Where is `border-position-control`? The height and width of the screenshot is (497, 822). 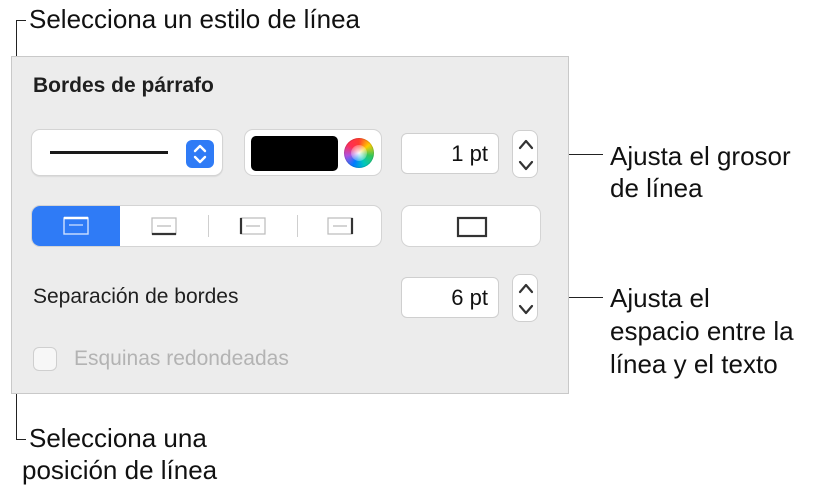 border-position-control is located at coordinates (206, 226).